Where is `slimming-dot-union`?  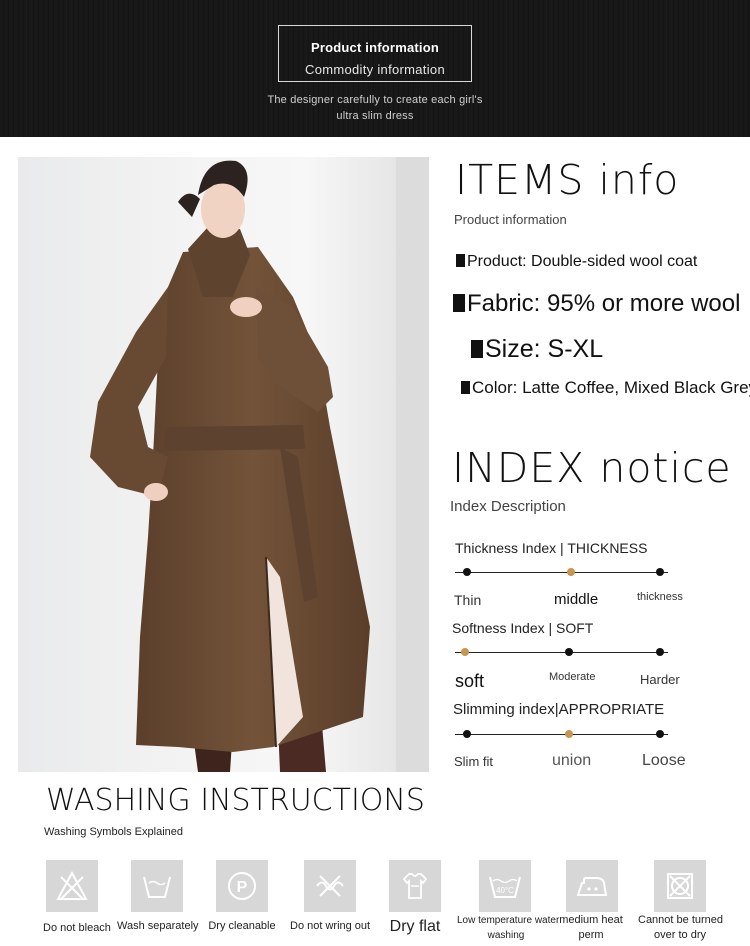 slimming-dot-union is located at coordinates (569, 734).